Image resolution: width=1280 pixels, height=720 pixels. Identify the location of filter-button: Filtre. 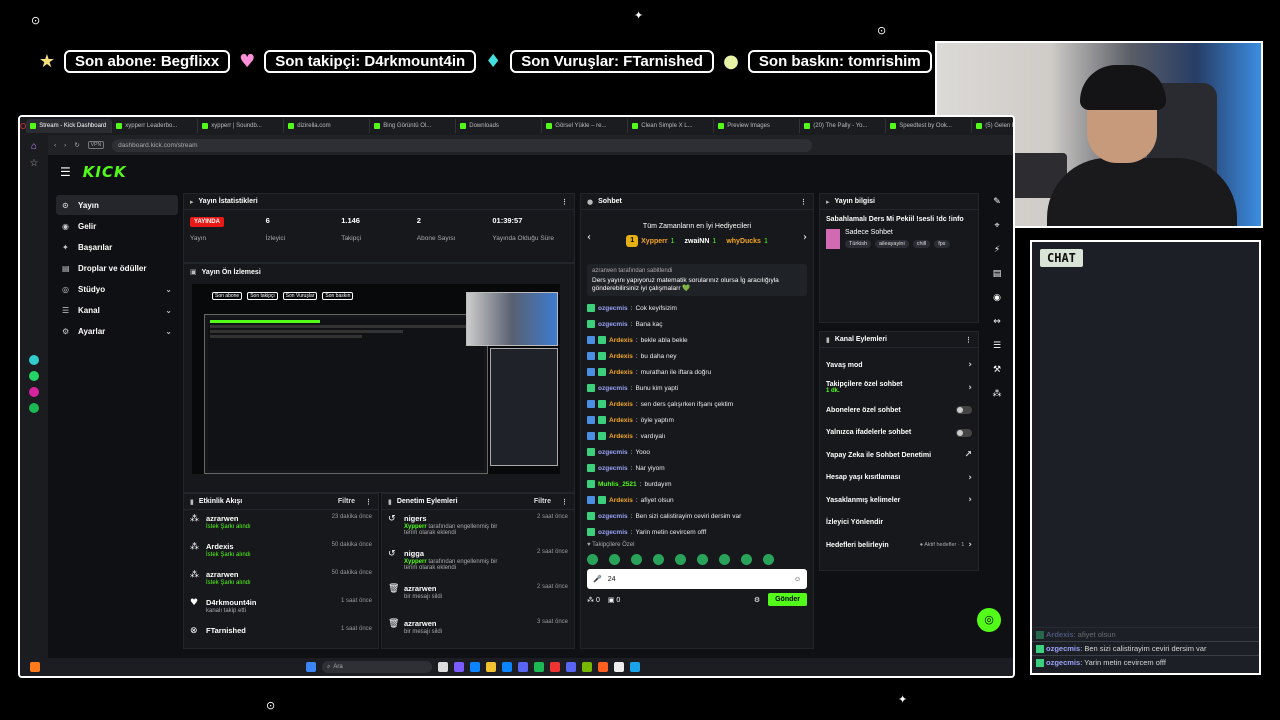
(346, 501).